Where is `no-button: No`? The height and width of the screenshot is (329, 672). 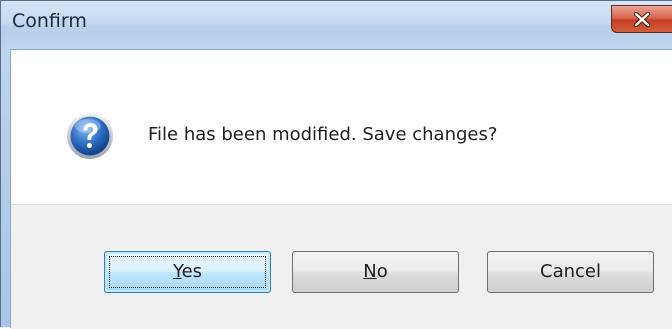 no-button: No is located at coordinates (375, 272).